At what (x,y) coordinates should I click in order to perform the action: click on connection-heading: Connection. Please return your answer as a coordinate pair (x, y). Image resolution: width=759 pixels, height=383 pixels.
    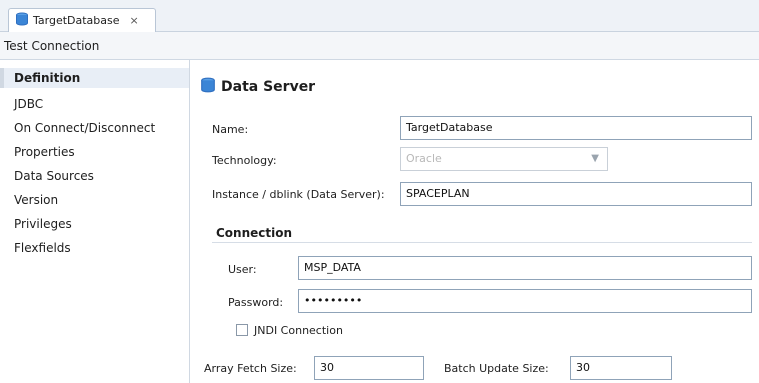
    Looking at the image, I should click on (254, 233).